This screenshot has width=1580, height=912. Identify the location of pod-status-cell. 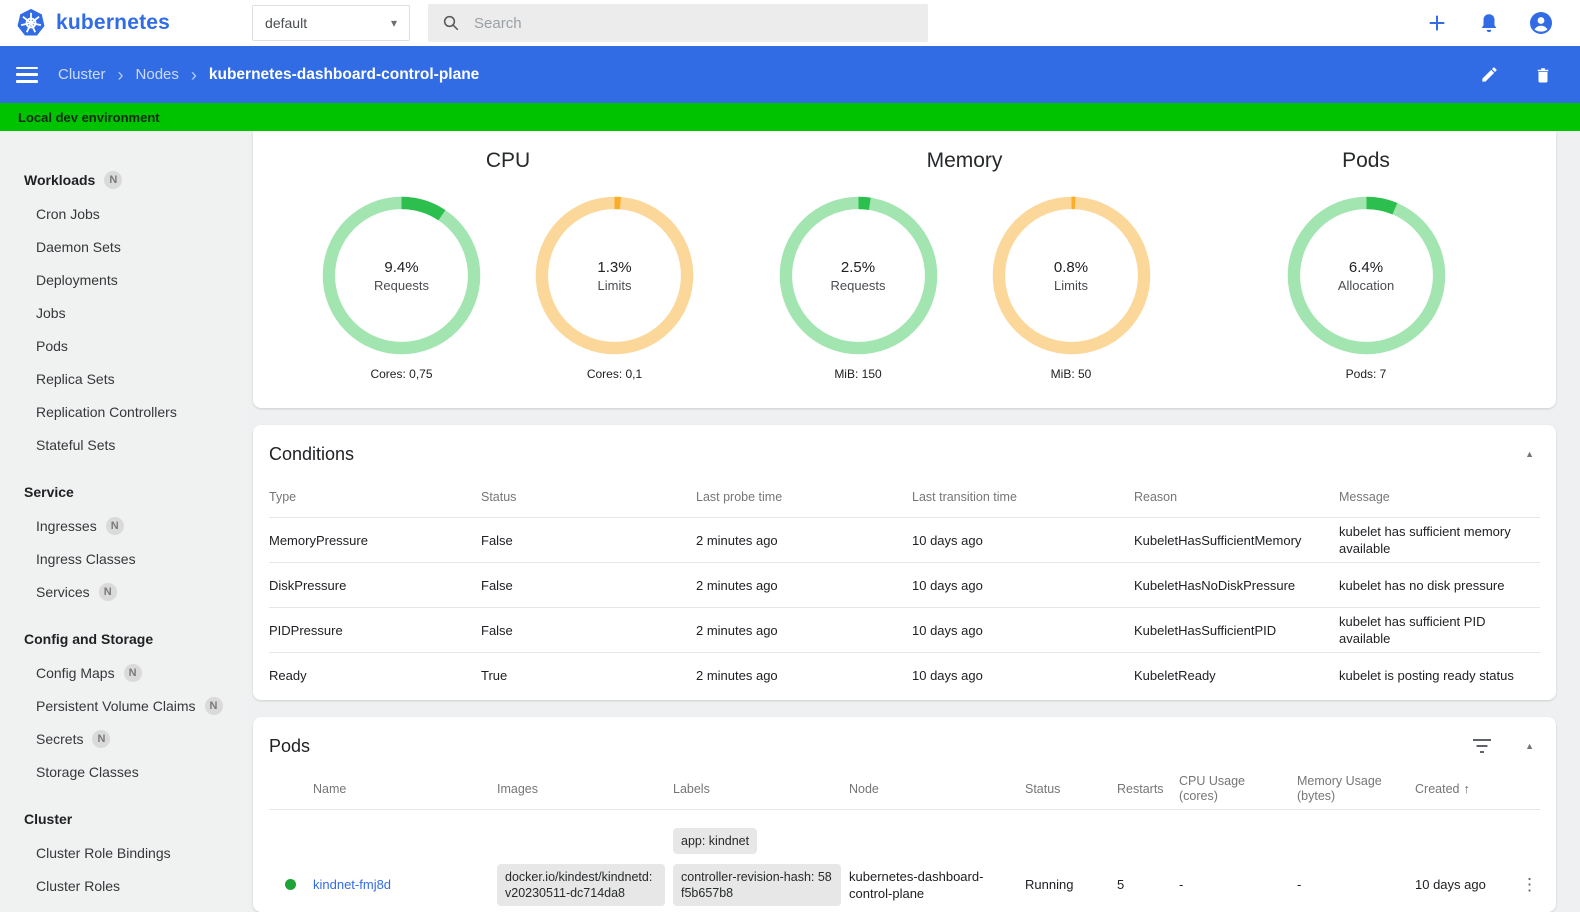
(291, 884).